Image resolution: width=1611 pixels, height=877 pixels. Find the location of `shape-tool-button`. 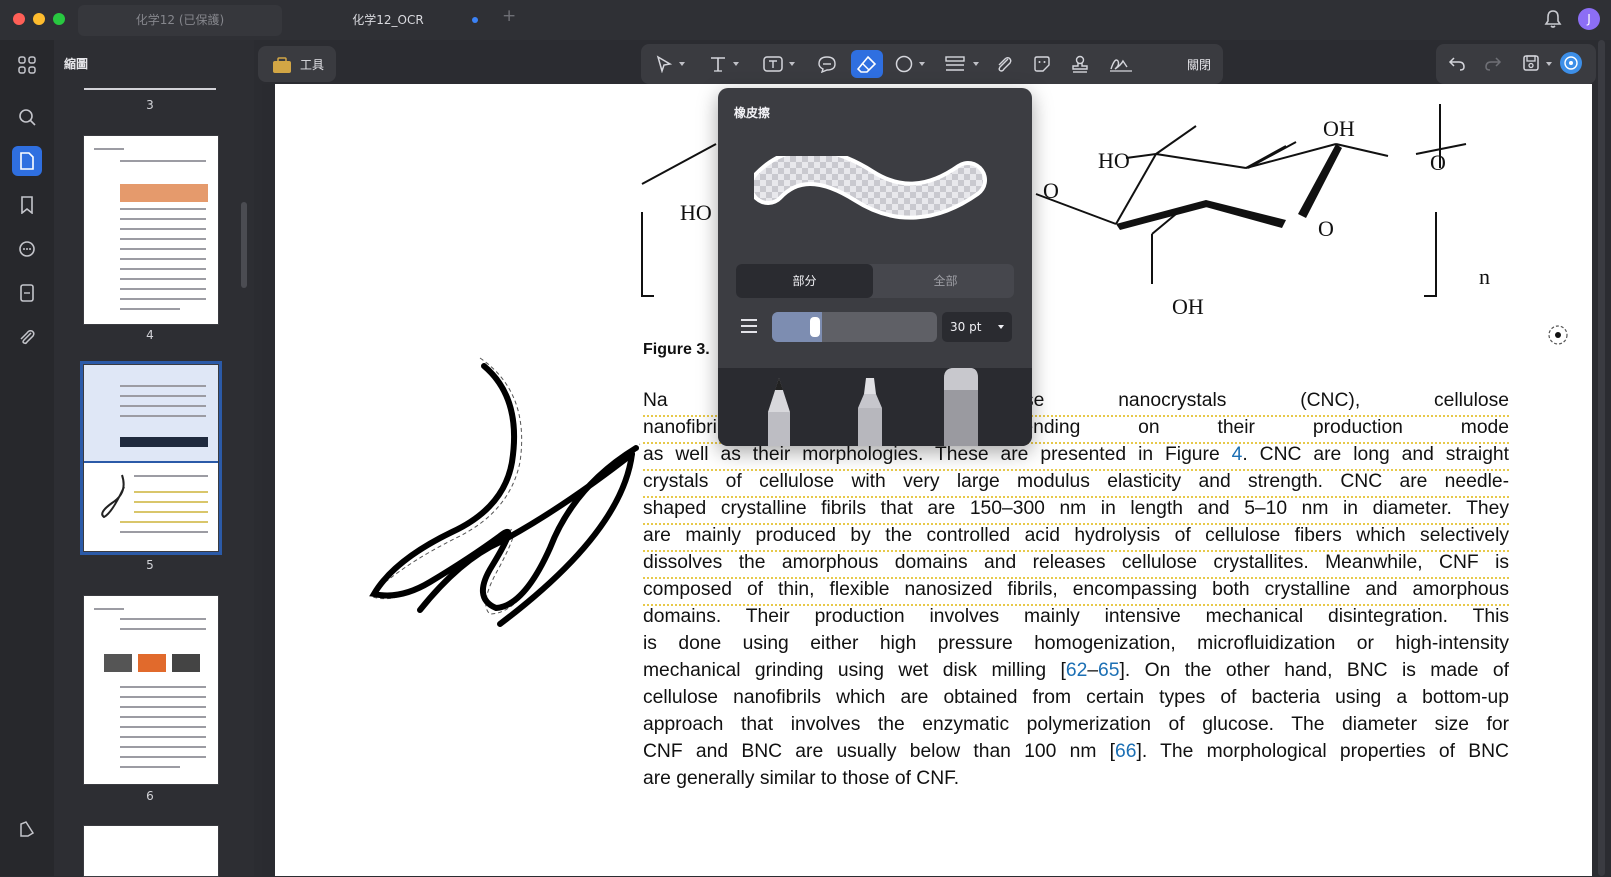

shape-tool-button is located at coordinates (911, 64).